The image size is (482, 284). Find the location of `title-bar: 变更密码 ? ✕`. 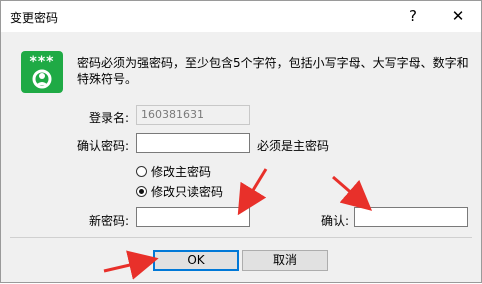

title-bar: 变更密码 ? ✕ is located at coordinates (241, 16).